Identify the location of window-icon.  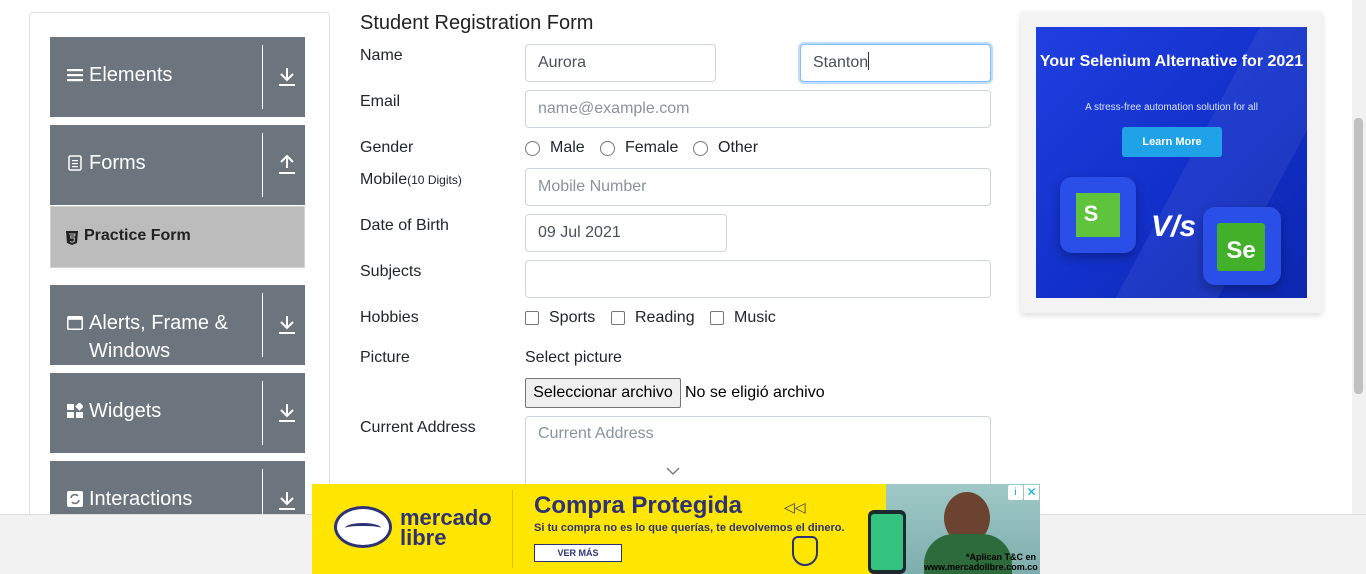
(75, 323).